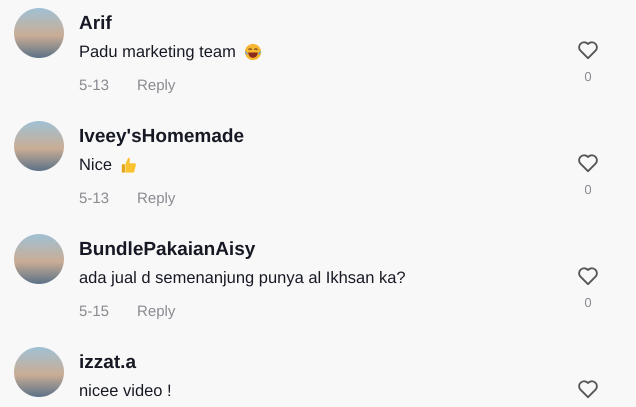 Image resolution: width=636 pixels, height=407 pixels. What do you see at coordinates (95, 165) in the screenshot?
I see `comment-text: Nice` at bounding box center [95, 165].